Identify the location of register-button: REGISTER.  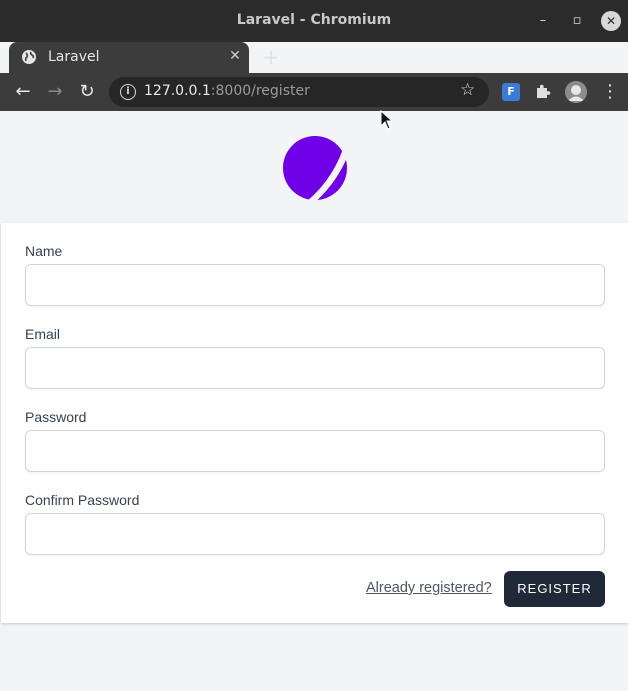
(554, 589).